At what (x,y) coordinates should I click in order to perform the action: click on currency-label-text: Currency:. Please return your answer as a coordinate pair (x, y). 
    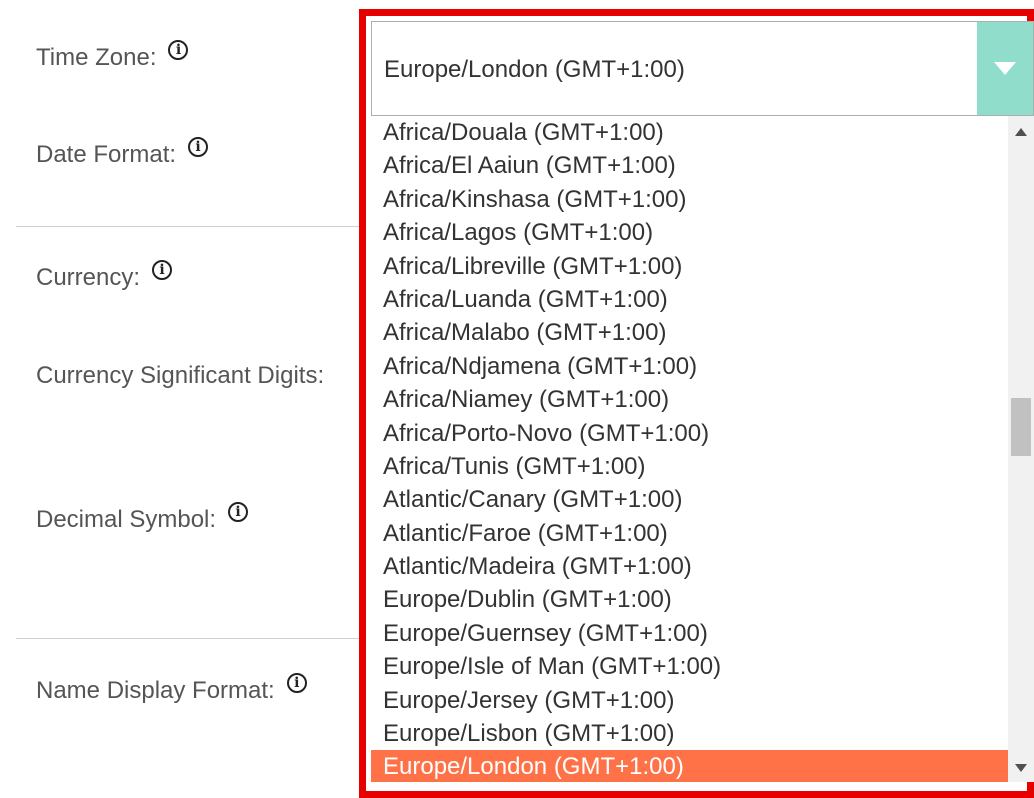
    Looking at the image, I should click on (88, 277).